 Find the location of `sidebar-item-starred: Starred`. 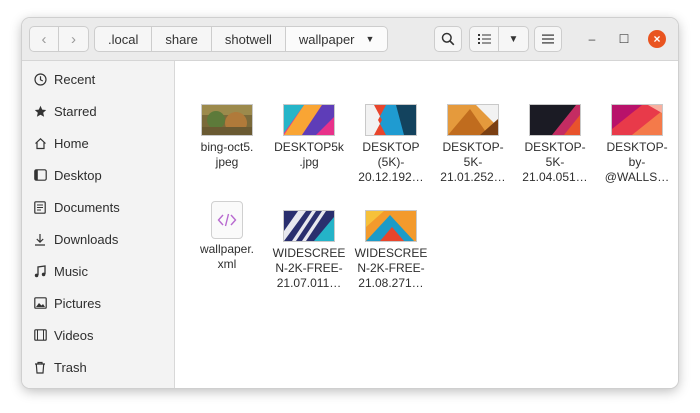

sidebar-item-starred: Starred is located at coordinates (98, 111).